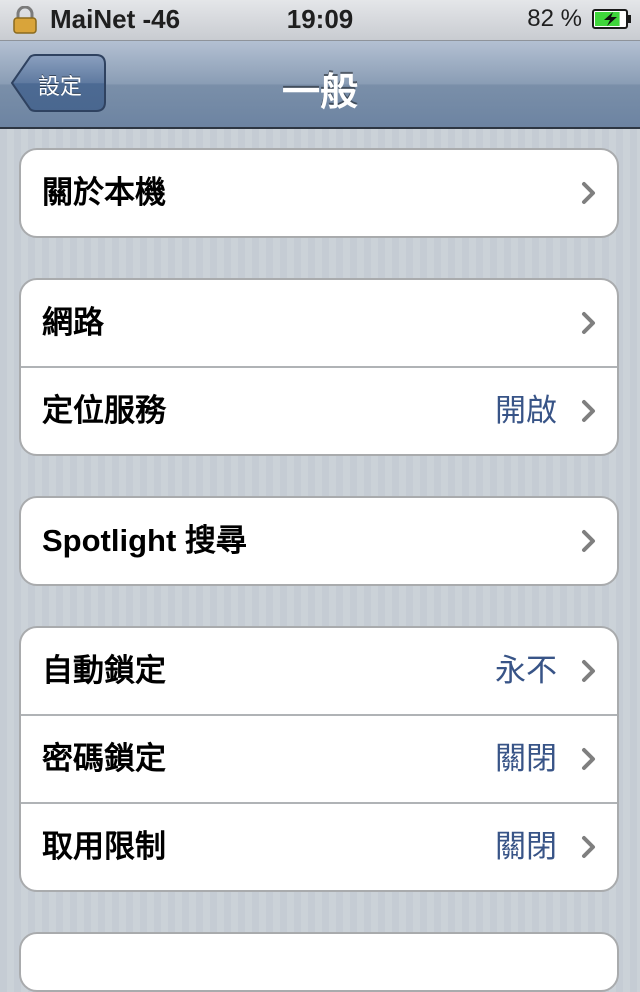  I want to click on row-label: 定位服務, so click(104, 411).